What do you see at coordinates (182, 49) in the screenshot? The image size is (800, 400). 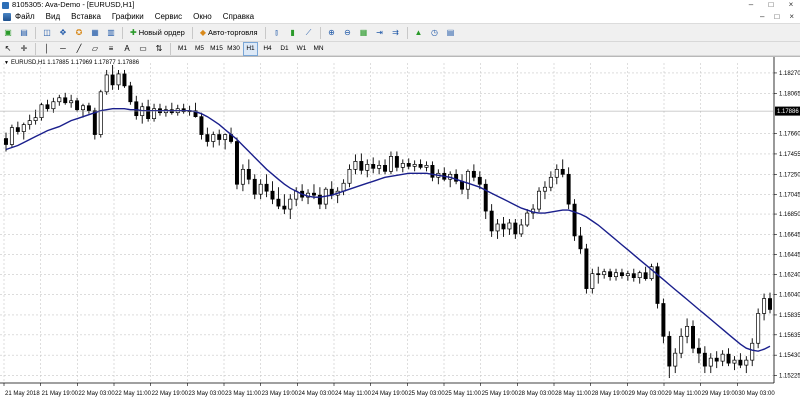 I see `tf-m1: M1` at bounding box center [182, 49].